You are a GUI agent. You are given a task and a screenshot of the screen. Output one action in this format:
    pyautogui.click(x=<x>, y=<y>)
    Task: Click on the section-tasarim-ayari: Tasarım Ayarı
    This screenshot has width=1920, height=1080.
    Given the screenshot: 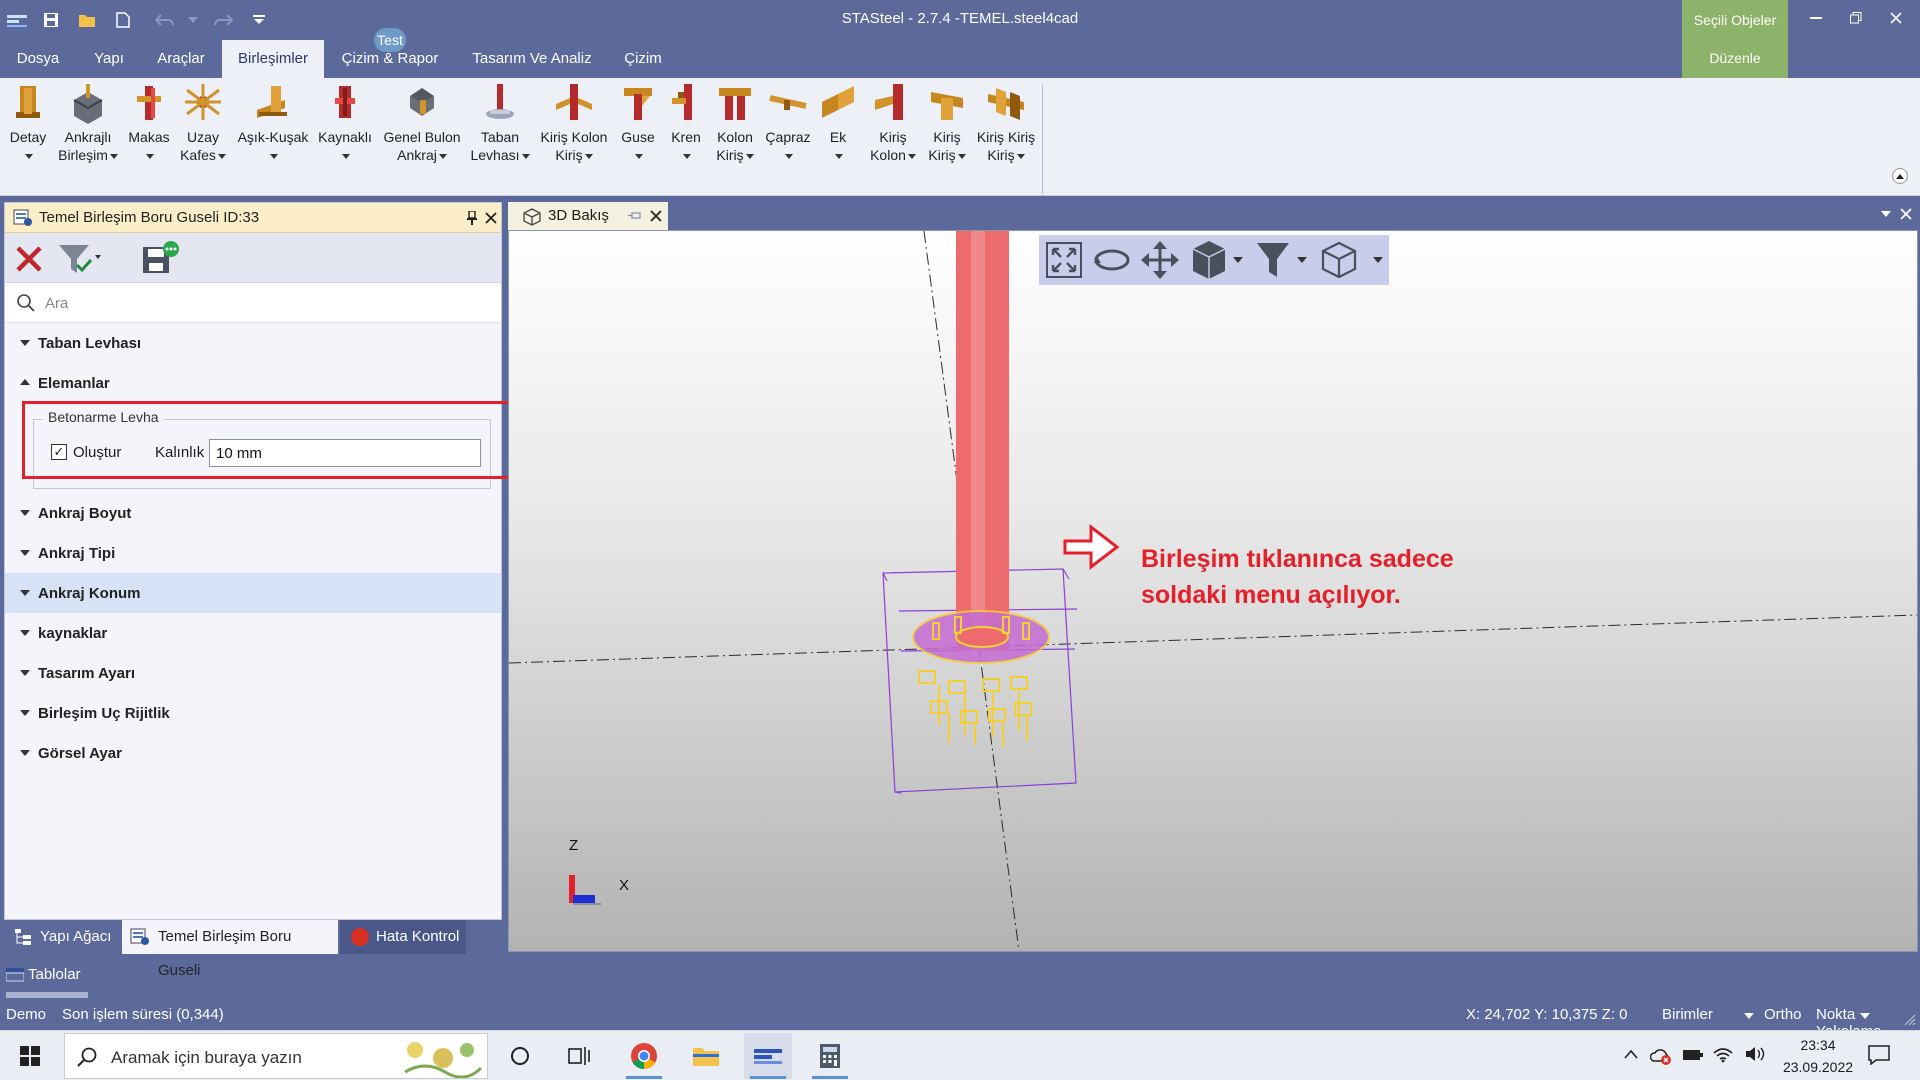 What is the action you would take?
    pyautogui.click(x=253, y=673)
    